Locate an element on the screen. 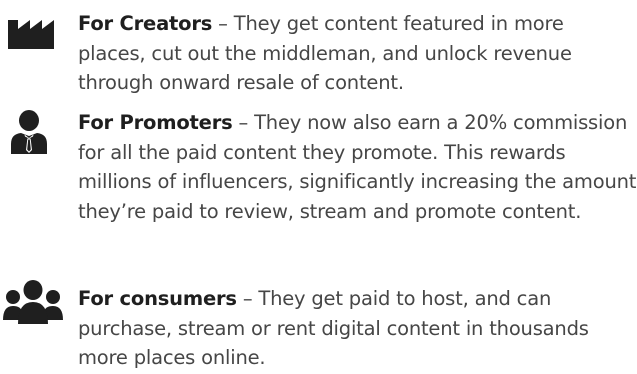  benefit-label-creators: For Creators is located at coordinates (145, 23).